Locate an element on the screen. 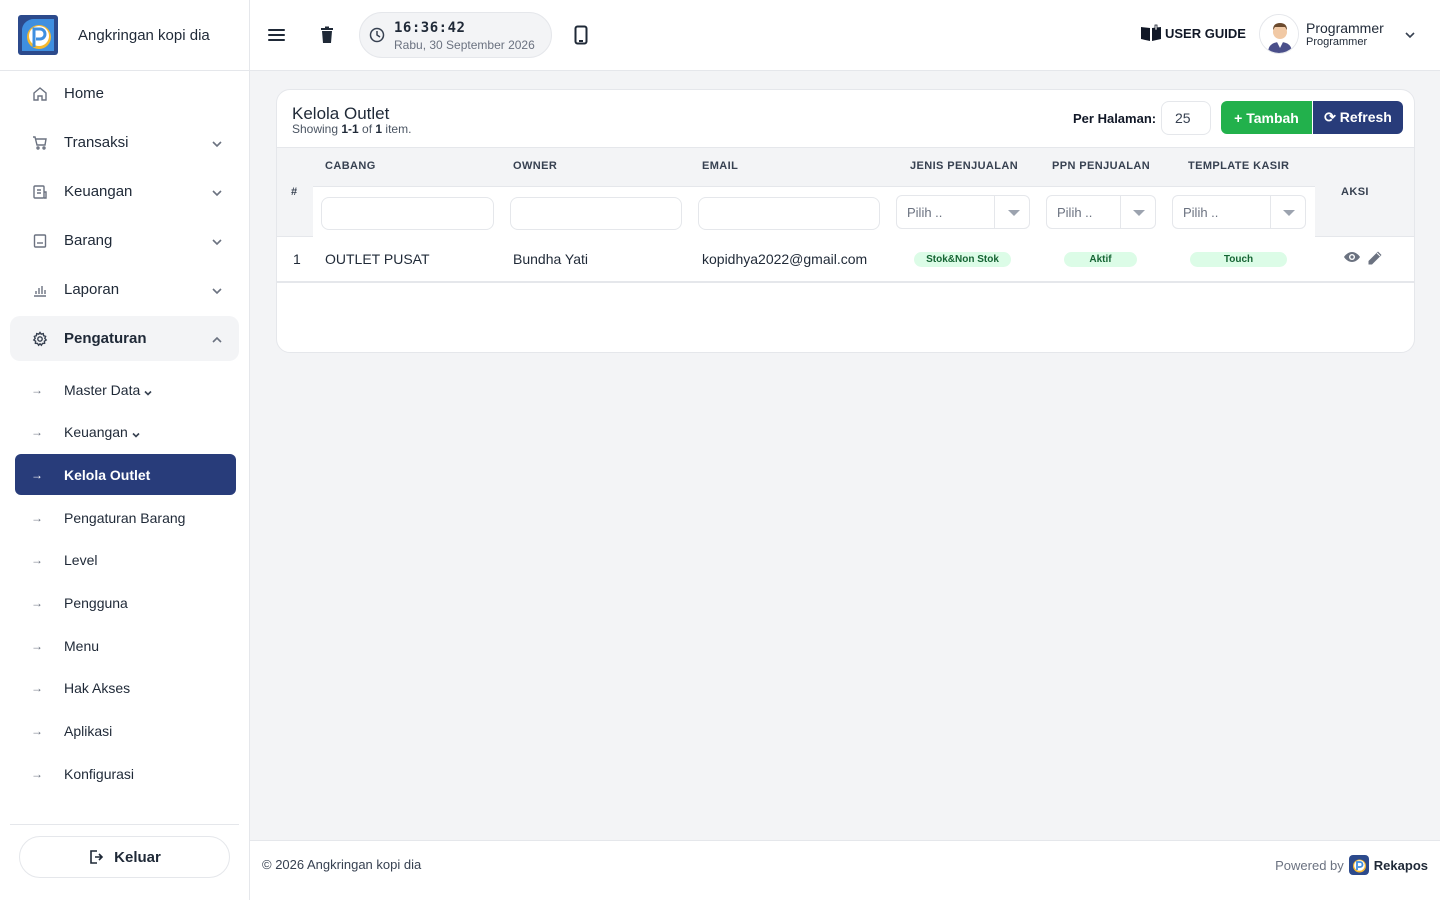 The height and width of the screenshot is (900, 1440). submenu-item-level: → Level is located at coordinates (125, 560).